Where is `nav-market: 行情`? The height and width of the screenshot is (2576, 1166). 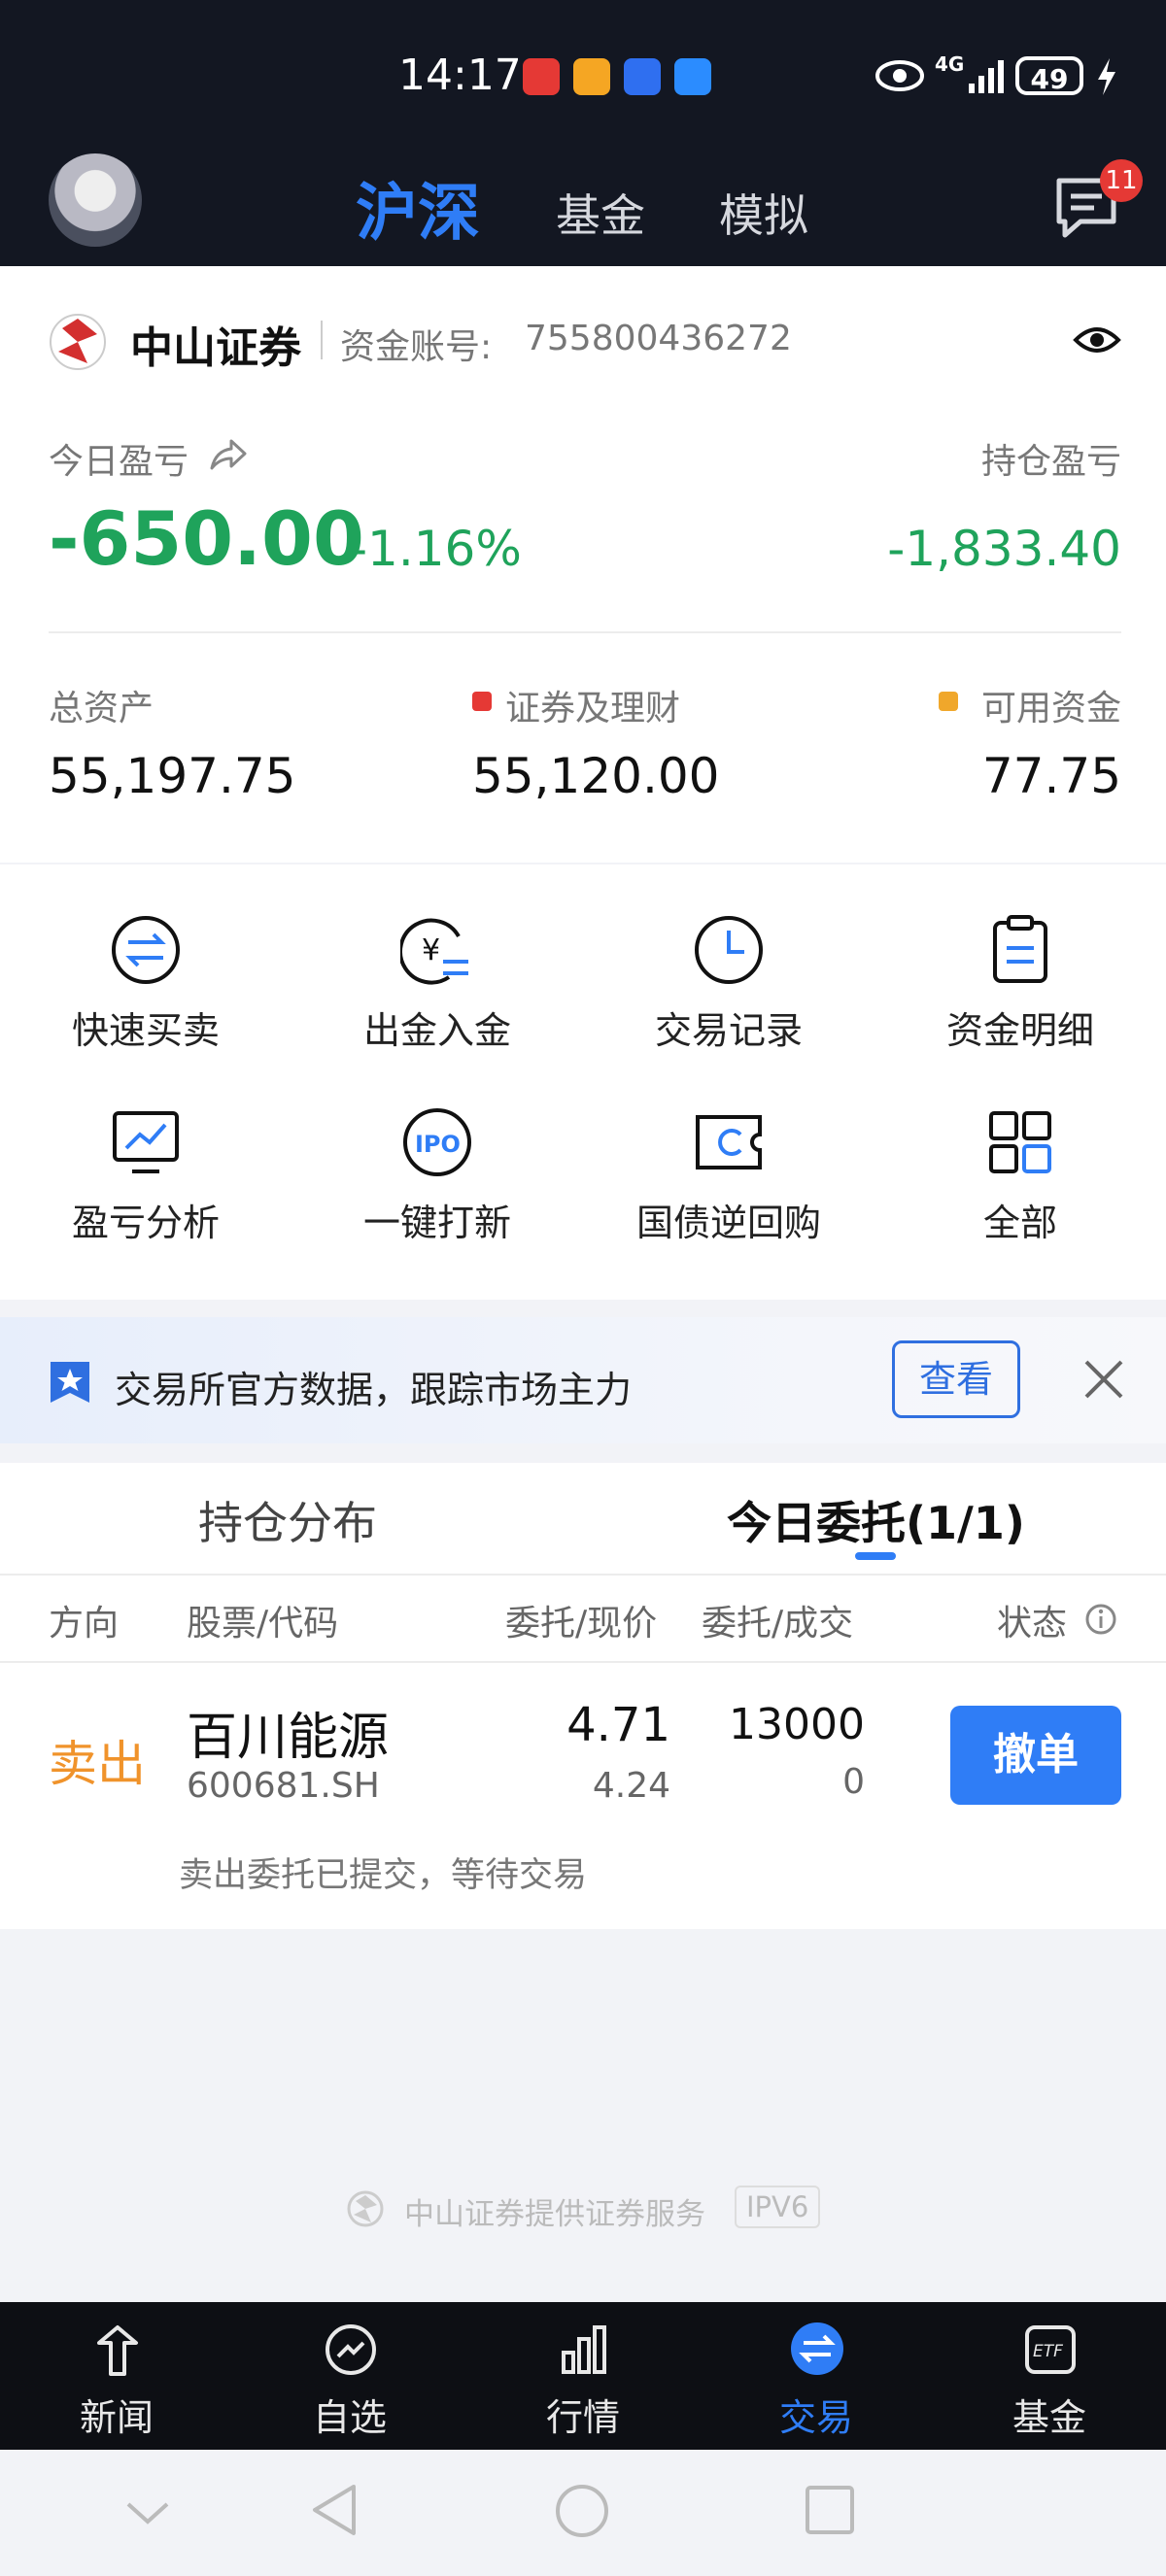
nav-market: 行情 is located at coordinates (583, 2376).